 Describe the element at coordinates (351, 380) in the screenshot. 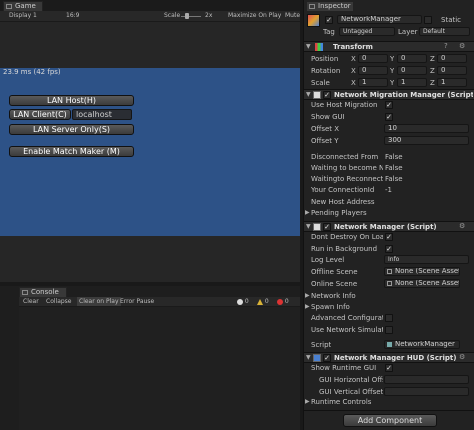

I see `gui-horizontal-offset-label: GUI Horizontal Offs` at that location.